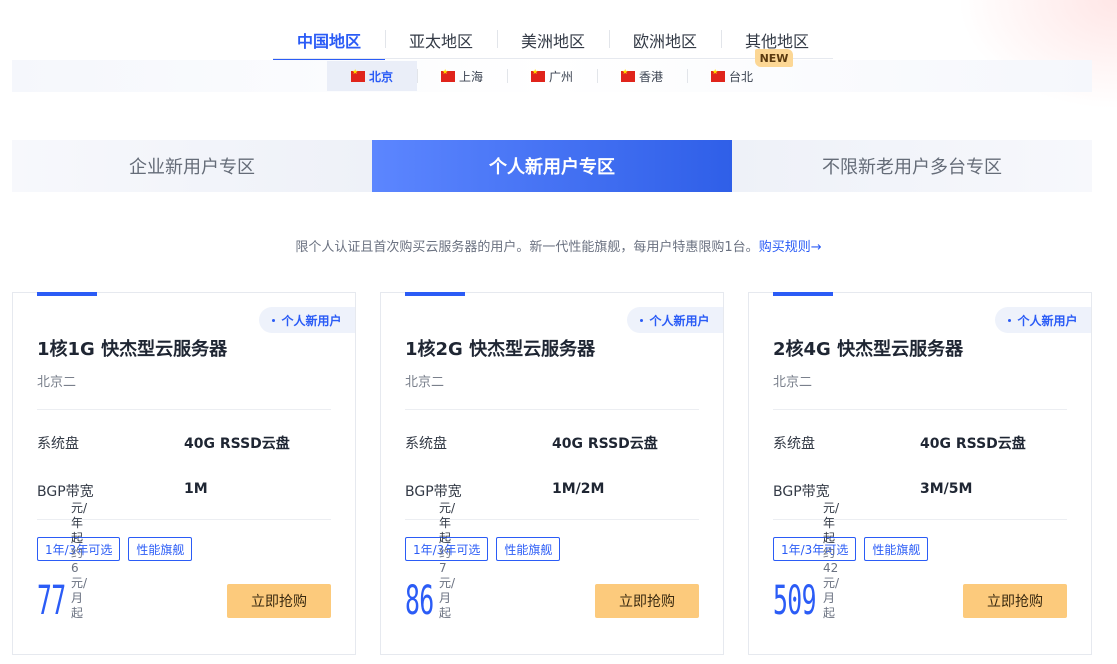 Image resolution: width=1117 pixels, height=664 pixels. What do you see at coordinates (946, 489) in the screenshot?
I see `spec-value-bandwidth: 3M/5M` at bounding box center [946, 489].